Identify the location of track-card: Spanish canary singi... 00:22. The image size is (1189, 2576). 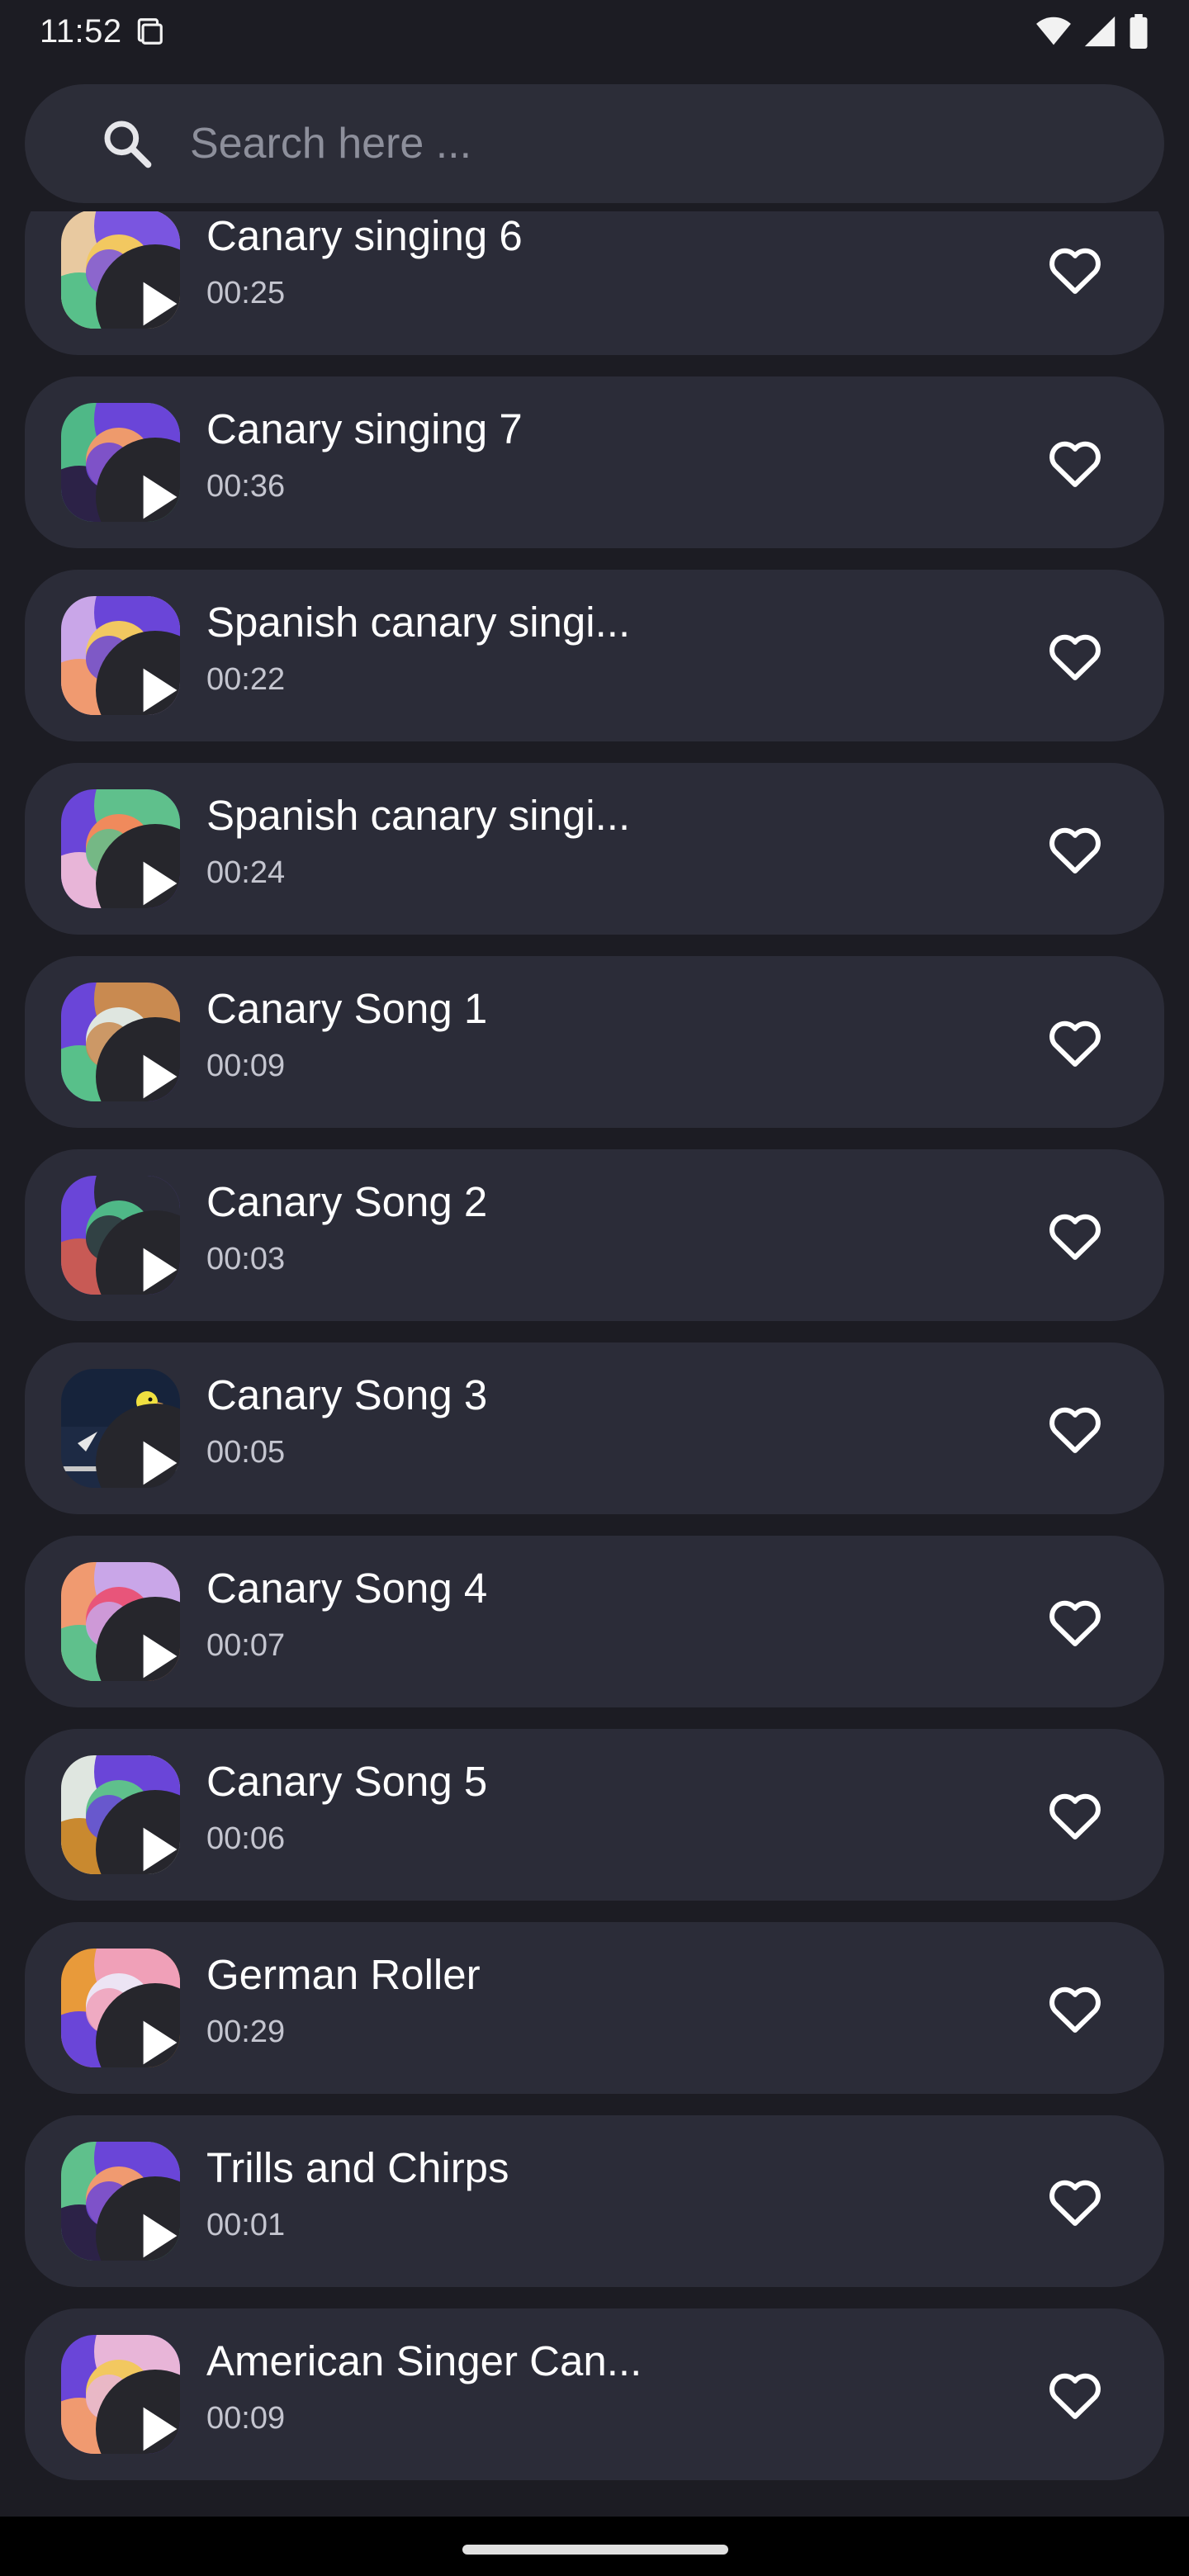
(594, 655).